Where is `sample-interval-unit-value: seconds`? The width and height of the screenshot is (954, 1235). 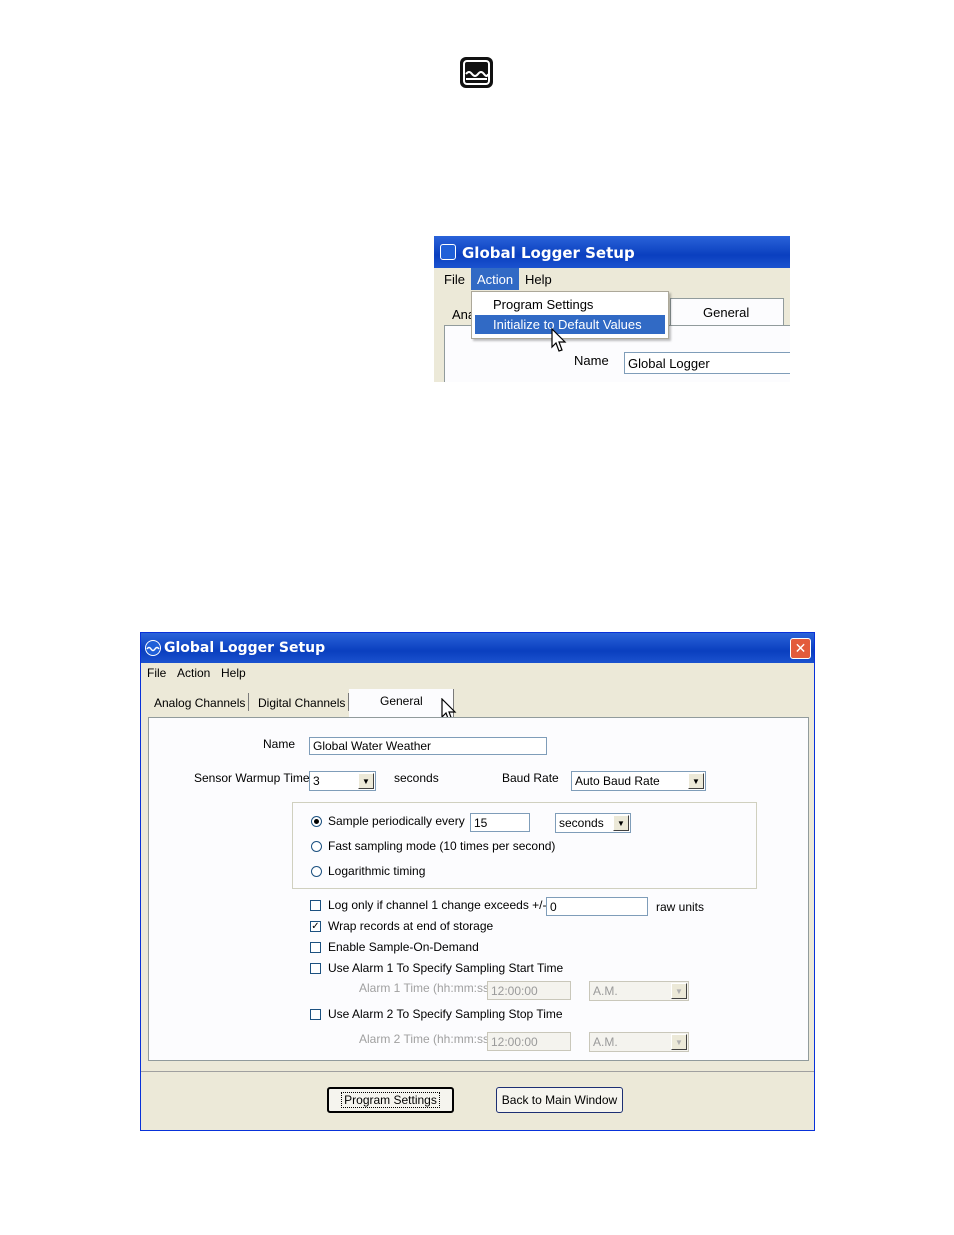
sample-interval-unit-value: seconds is located at coordinates (581, 823).